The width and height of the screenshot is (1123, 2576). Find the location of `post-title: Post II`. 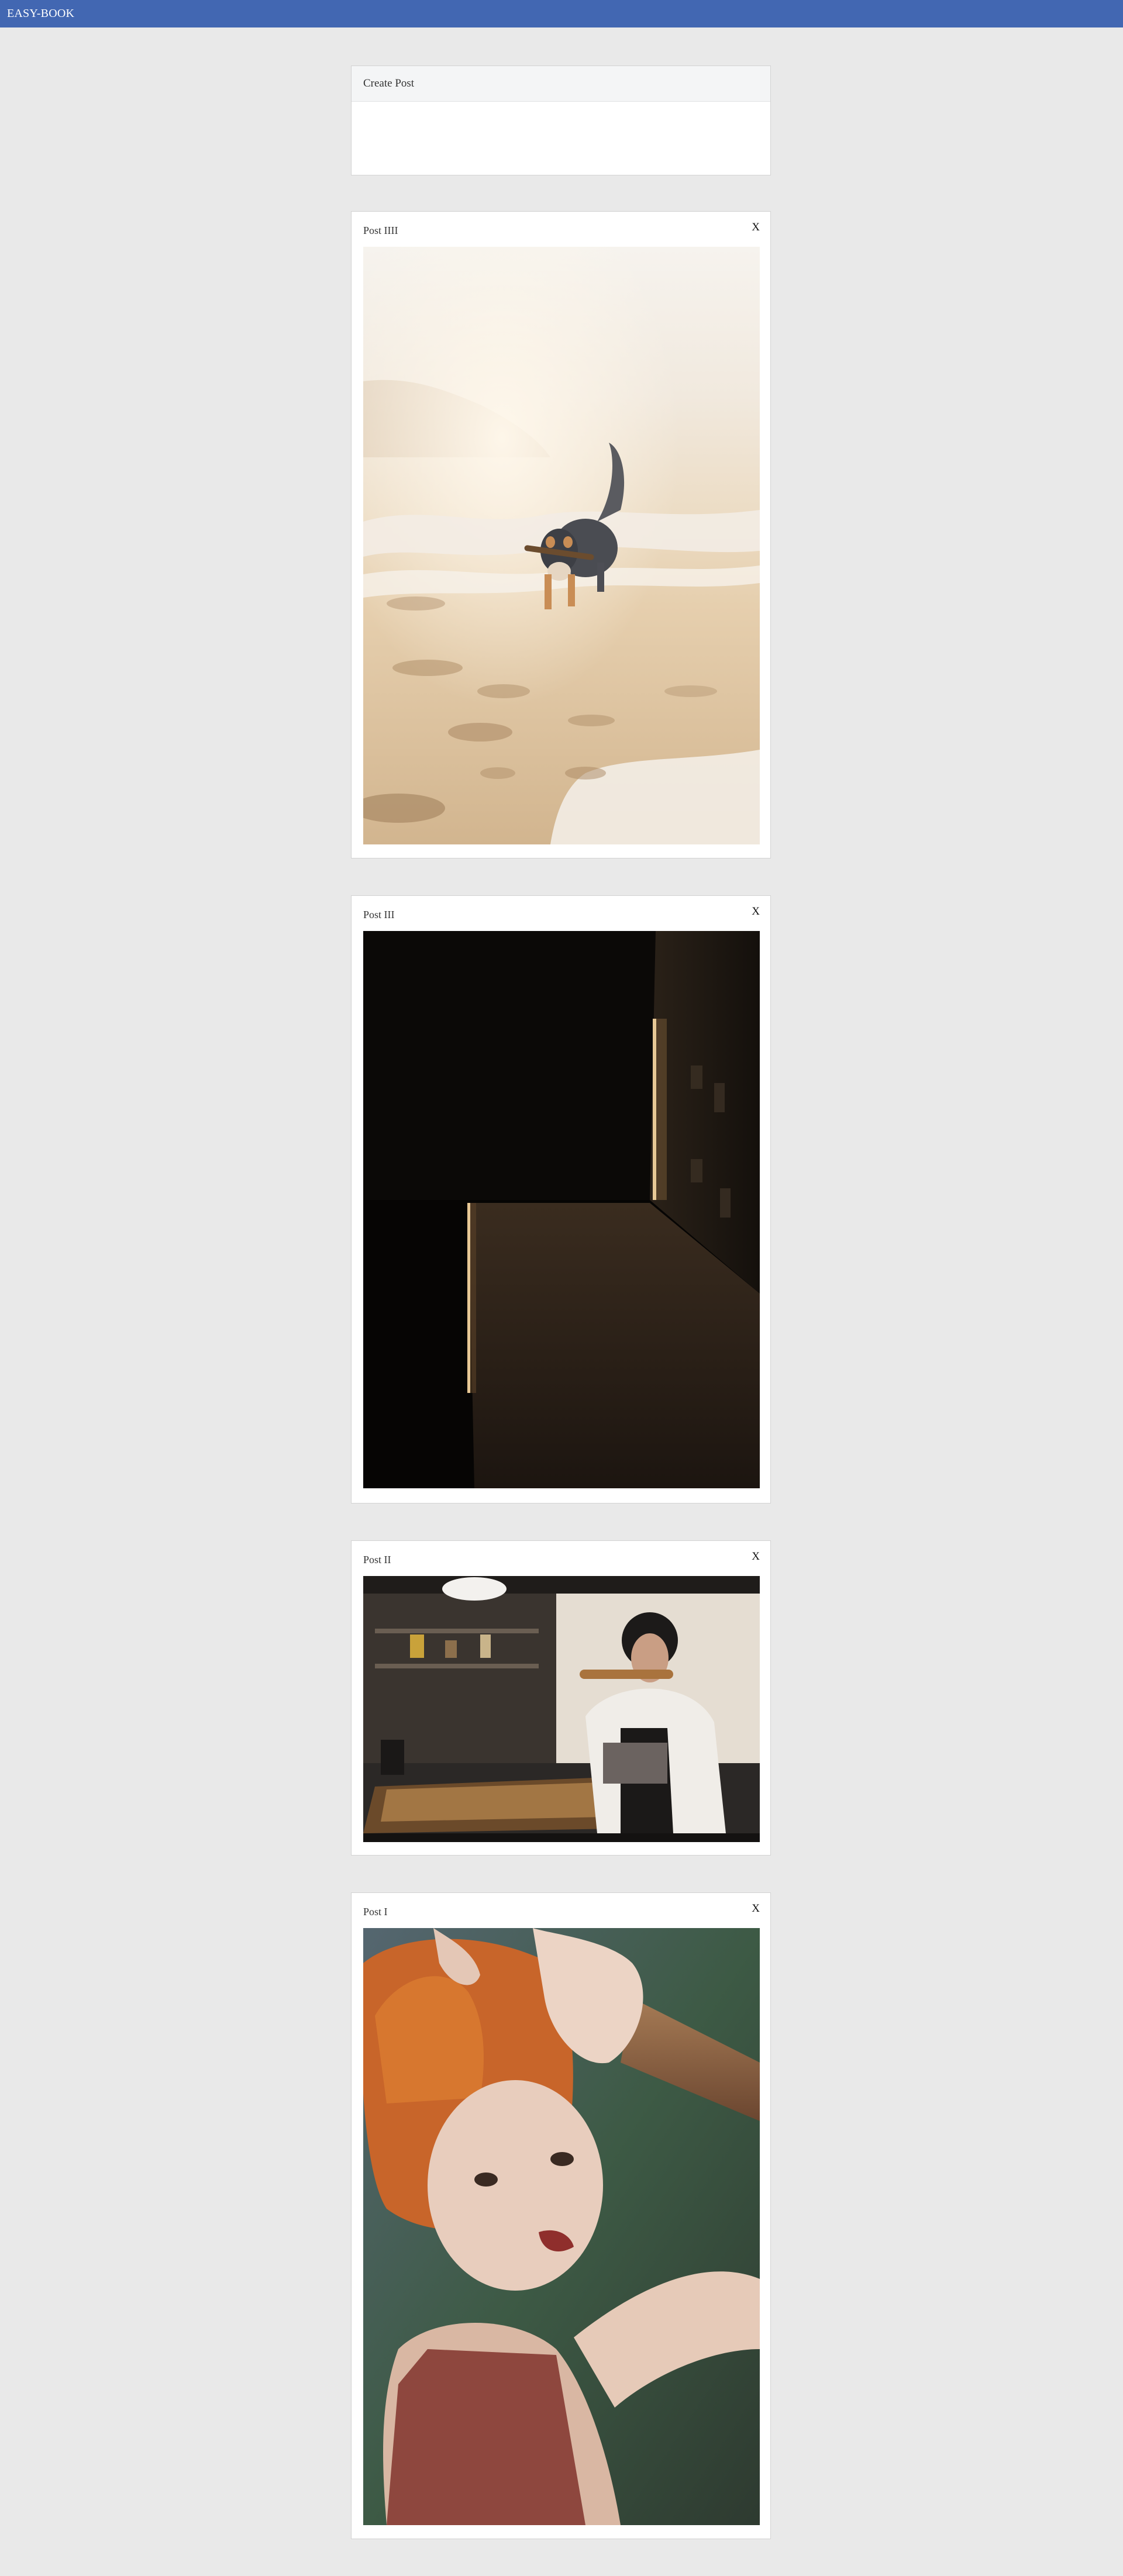

post-title: Post II is located at coordinates (377, 1559).